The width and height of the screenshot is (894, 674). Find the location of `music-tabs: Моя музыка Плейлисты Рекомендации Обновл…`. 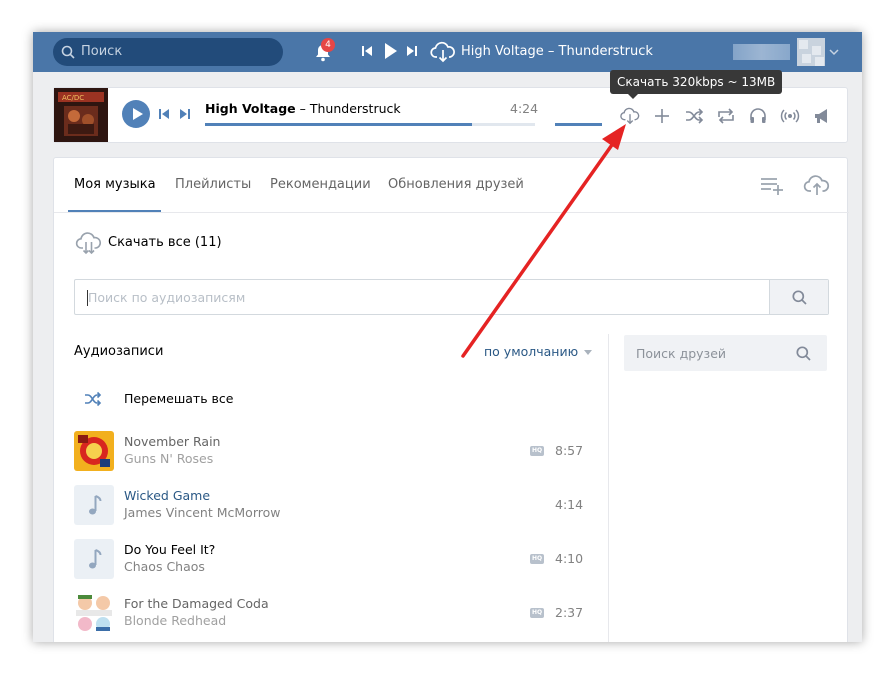

music-tabs: Моя музыка Плейлисты Рекомендации Обновл… is located at coordinates (451, 185).